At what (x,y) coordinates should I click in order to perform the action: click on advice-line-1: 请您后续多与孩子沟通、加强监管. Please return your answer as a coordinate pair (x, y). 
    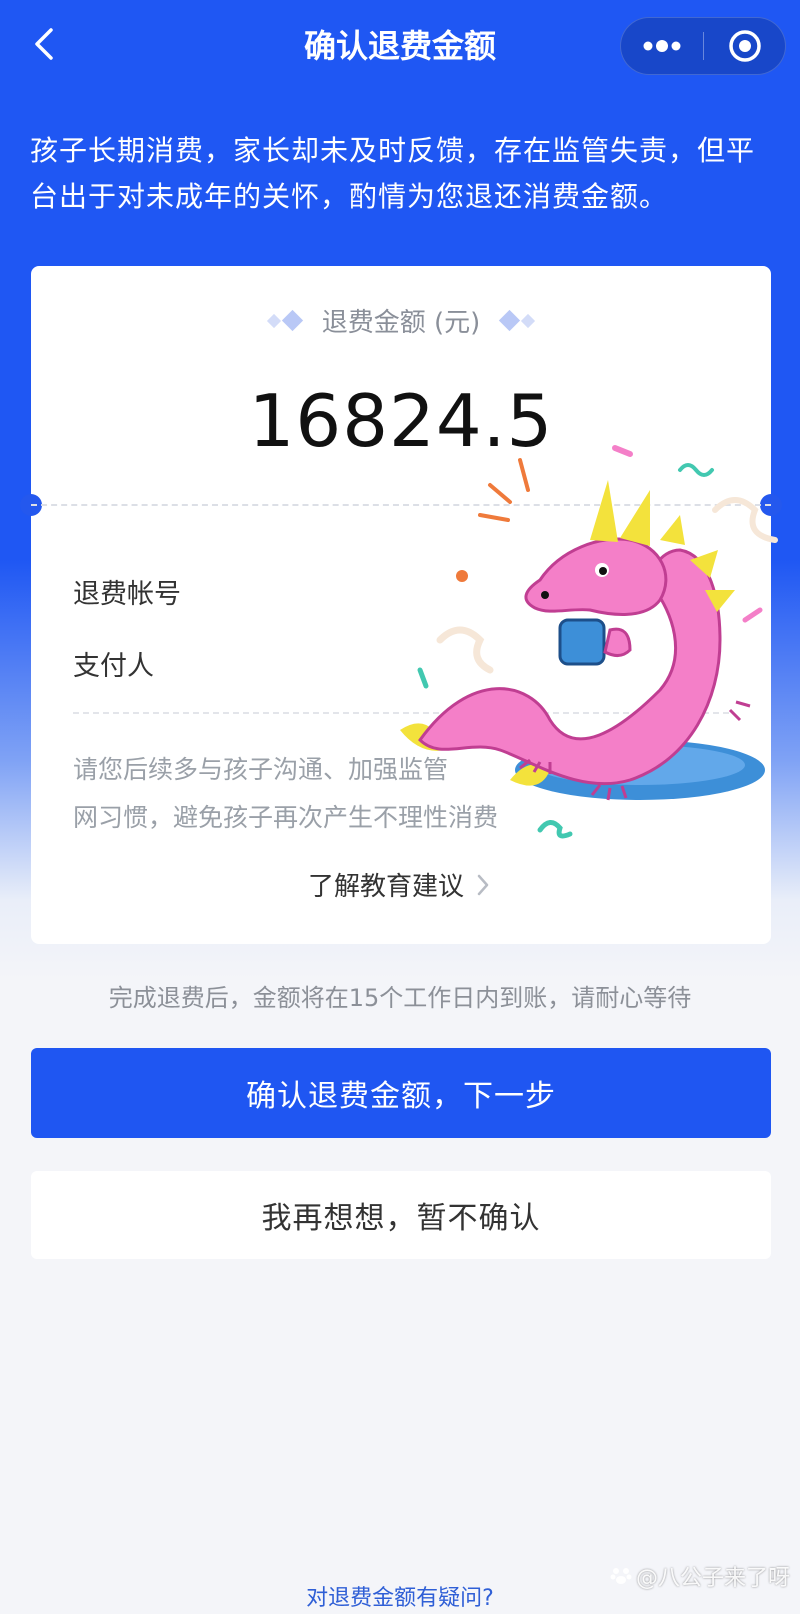
    Looking at the image, I should click on (261, 769).